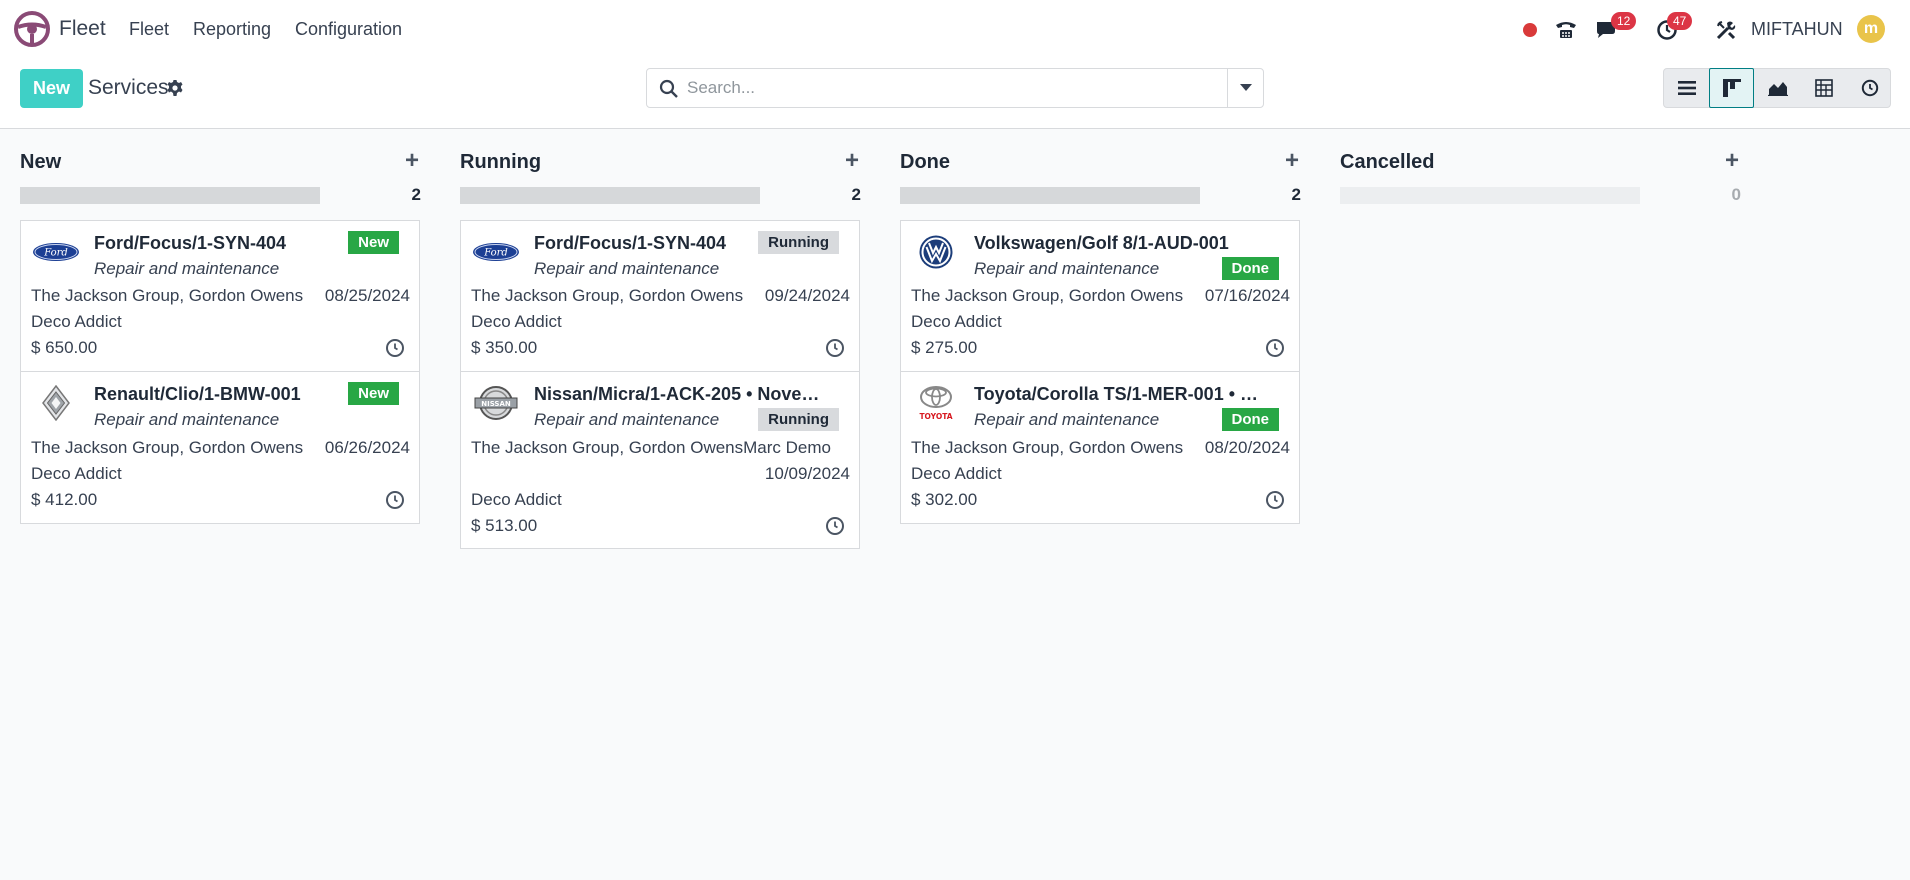 This screenshot has height=880, width=1910. What do you see at coordinates (367, 447) in the screenshot?
I see `card-date: 06/26/2024` at bounding box center [367, 447].